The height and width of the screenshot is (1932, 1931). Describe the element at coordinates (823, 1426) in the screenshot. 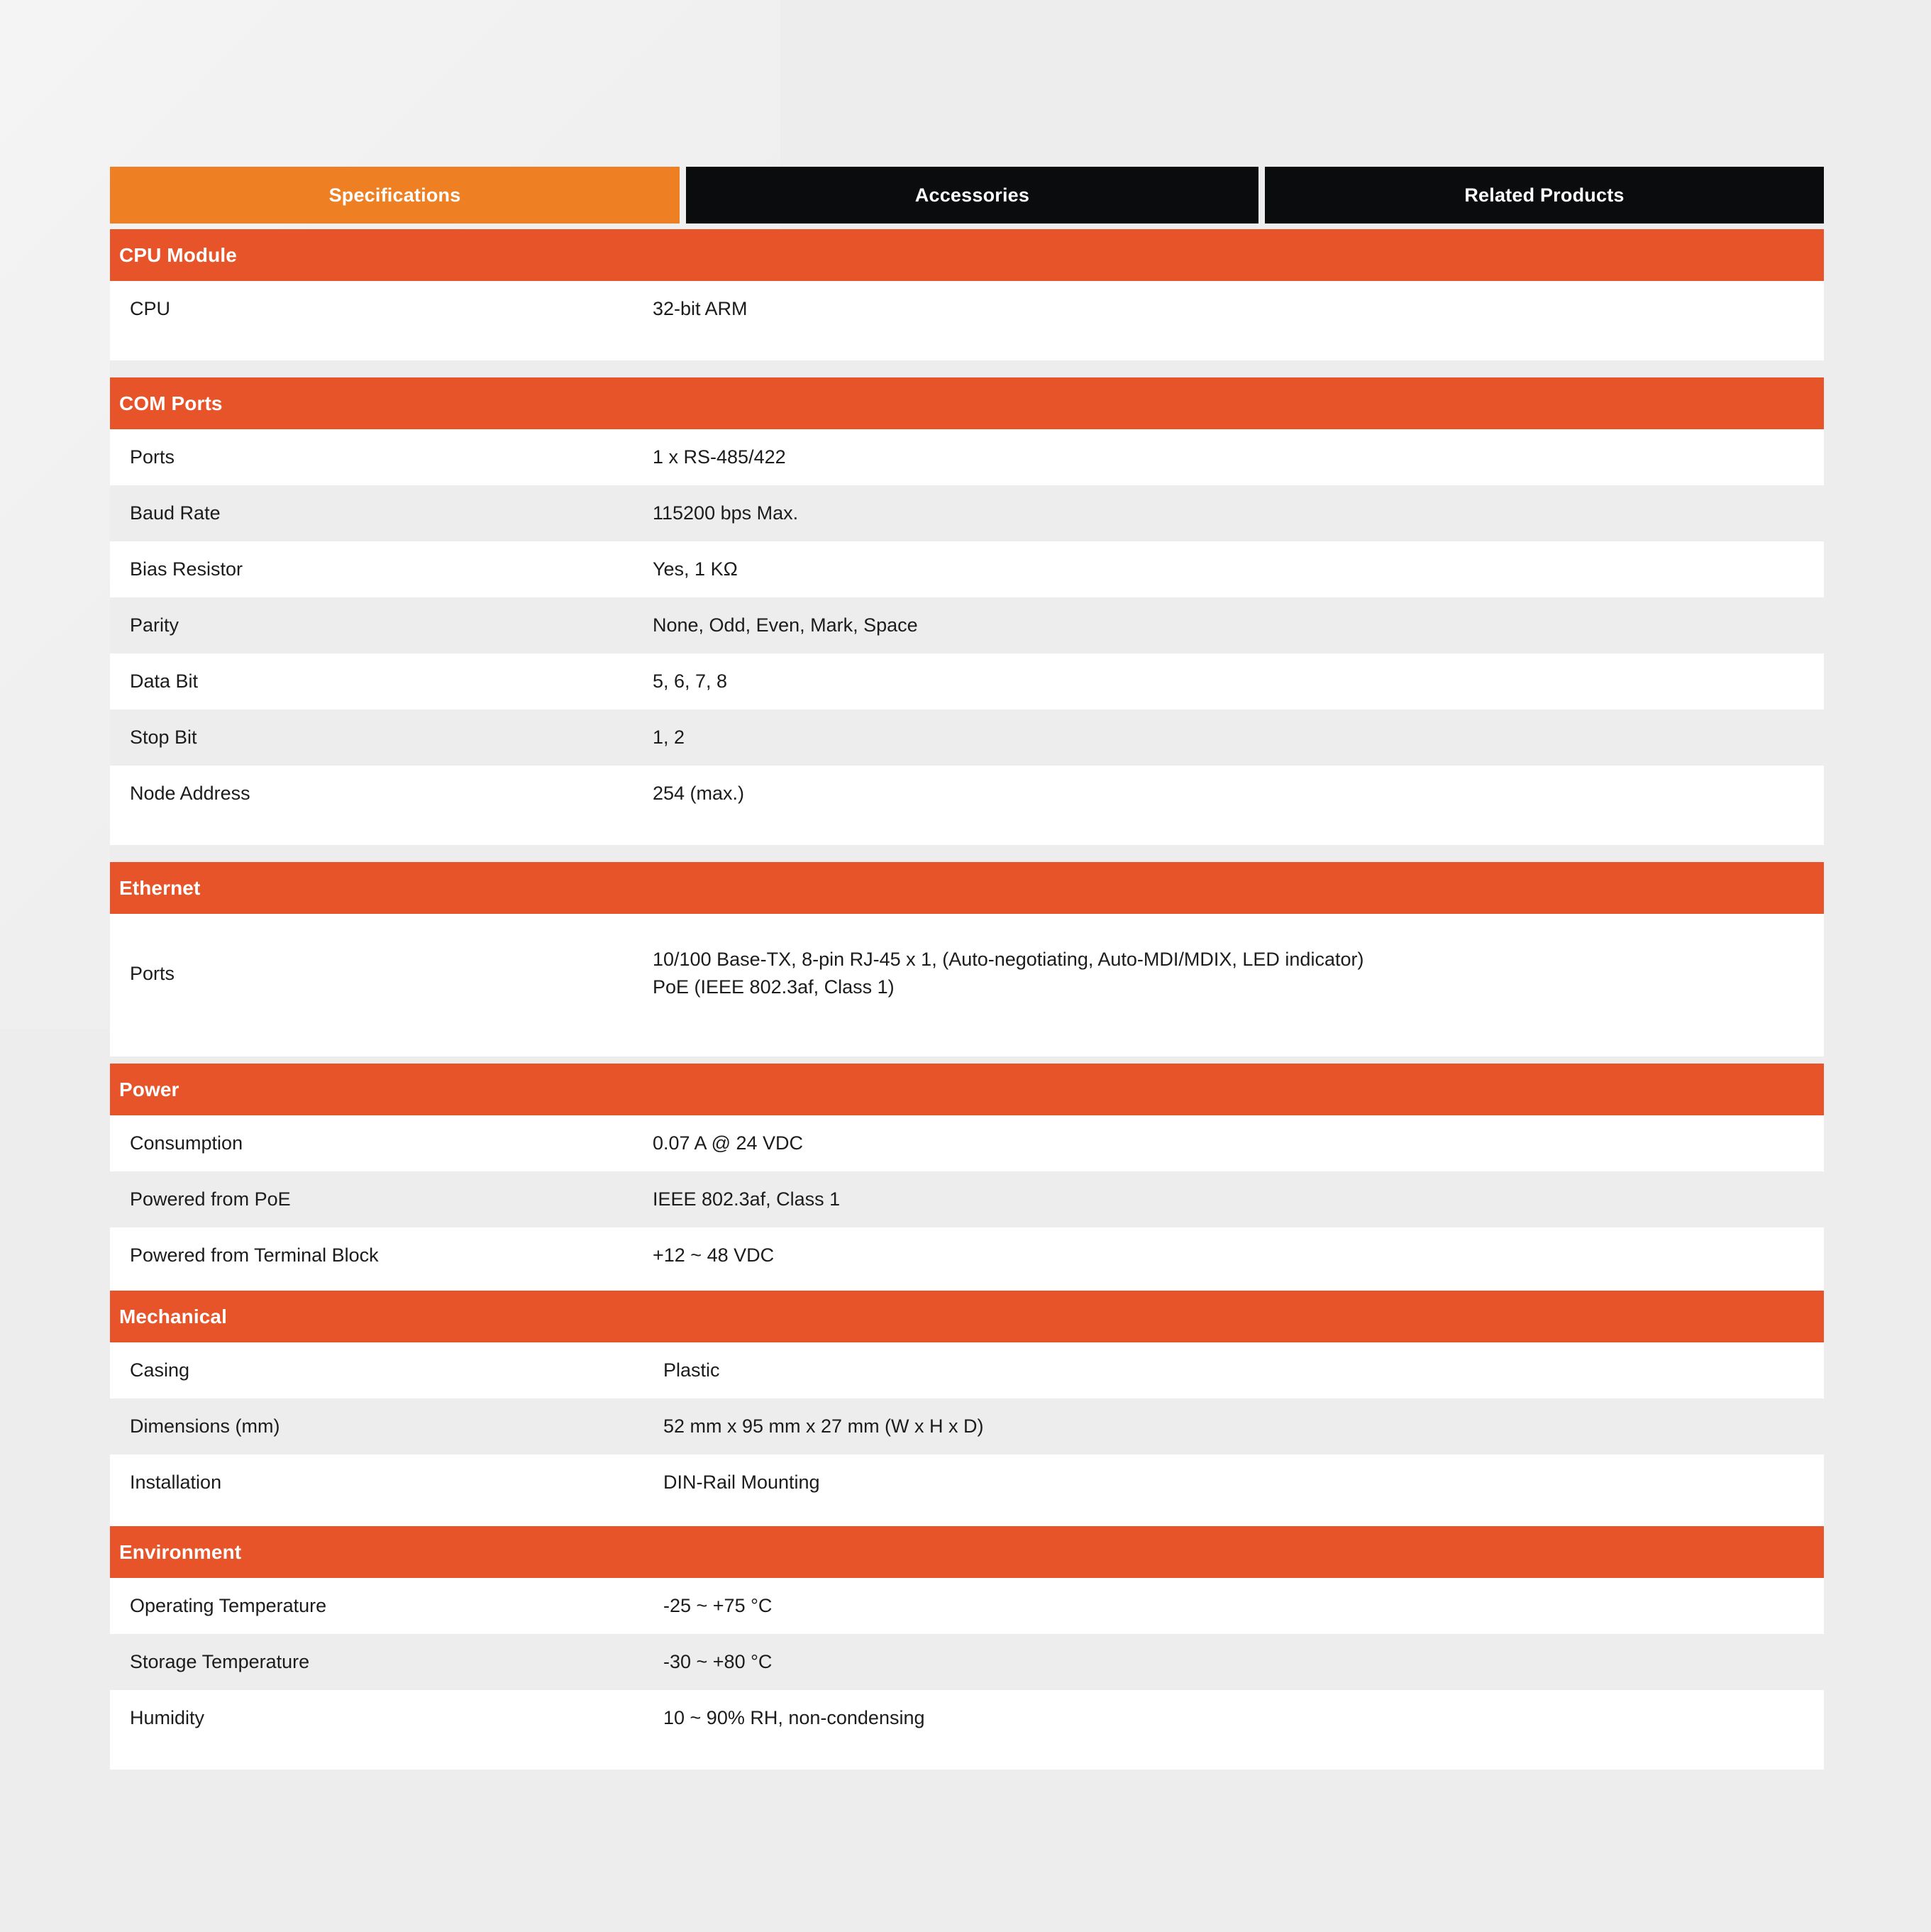

I see `row-value: 52 mm x 95 mm x 27 mm (W x H x D)` at that location.